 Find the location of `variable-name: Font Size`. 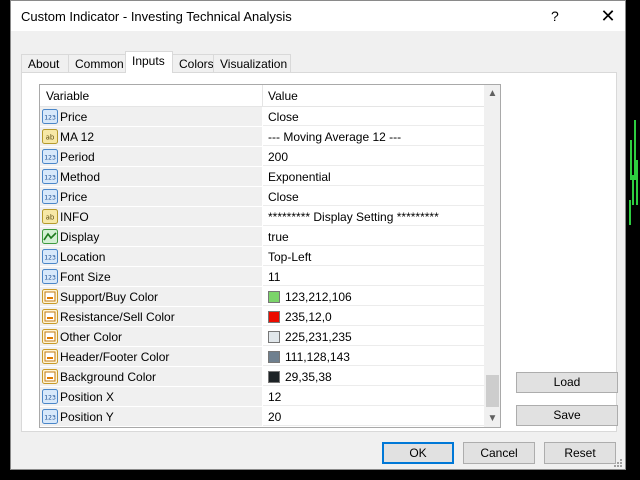

variable-name: Font Size is located at coordinates (85, 277).